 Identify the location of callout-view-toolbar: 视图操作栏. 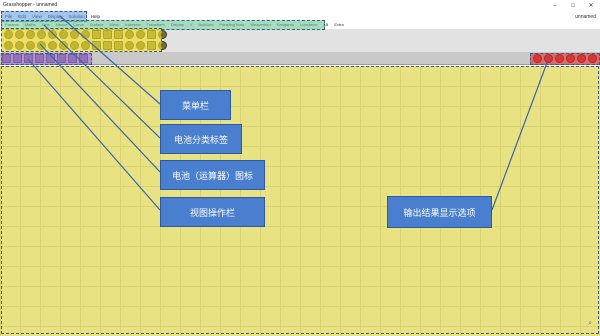
(212, 212).